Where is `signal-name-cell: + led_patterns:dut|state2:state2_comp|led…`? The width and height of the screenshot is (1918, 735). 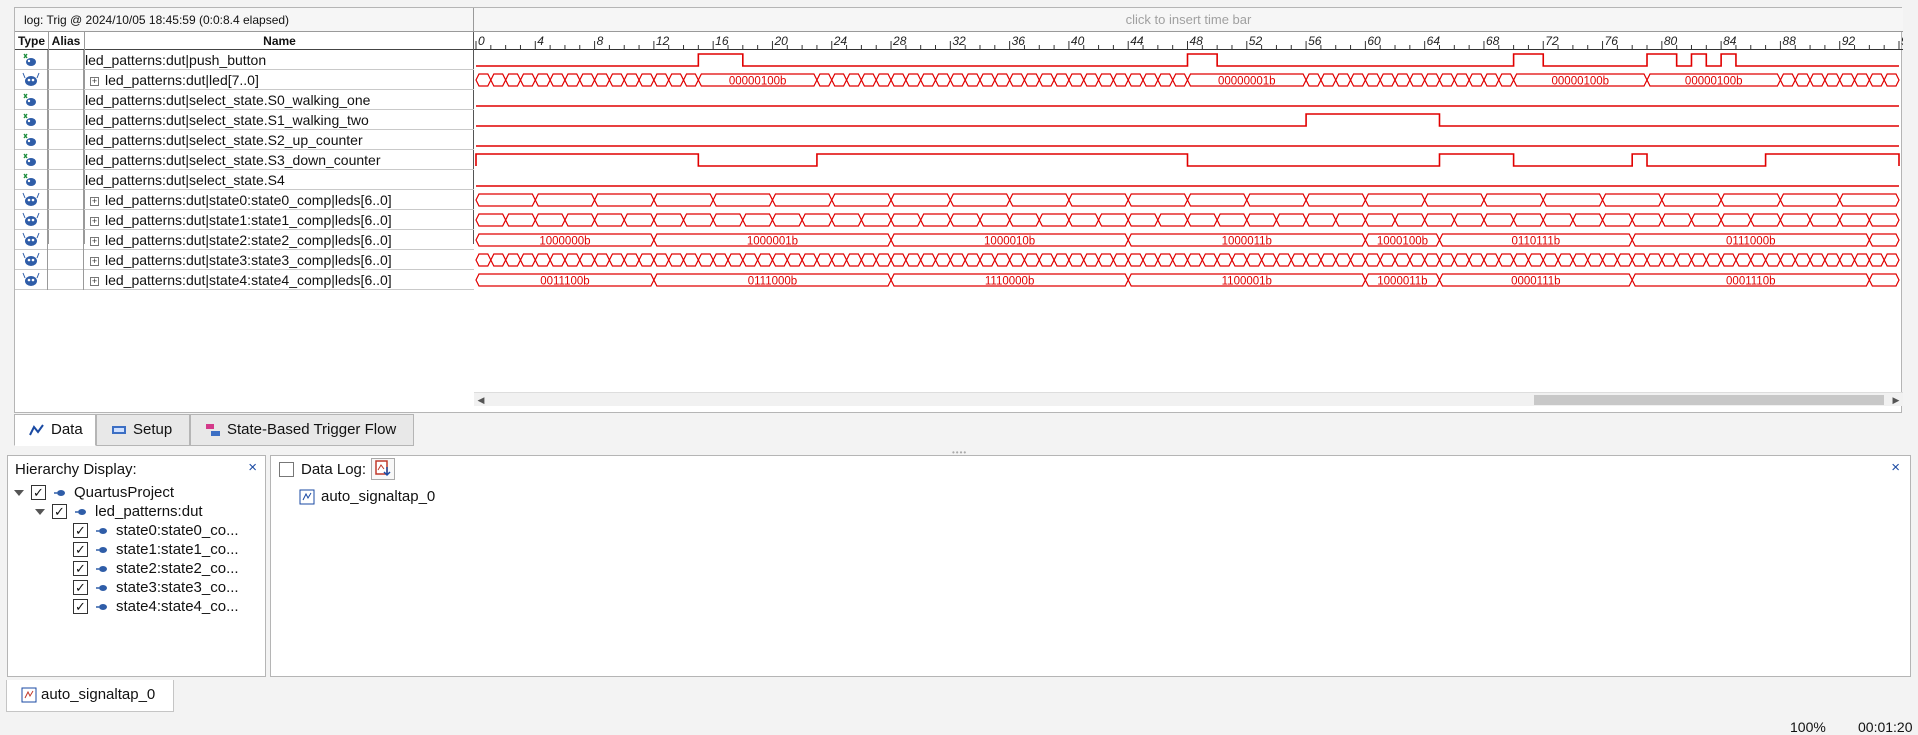 signal-name-cell: + led_patterns:dut|state2:state2_comp|led… is located at coordinates (238, 240).